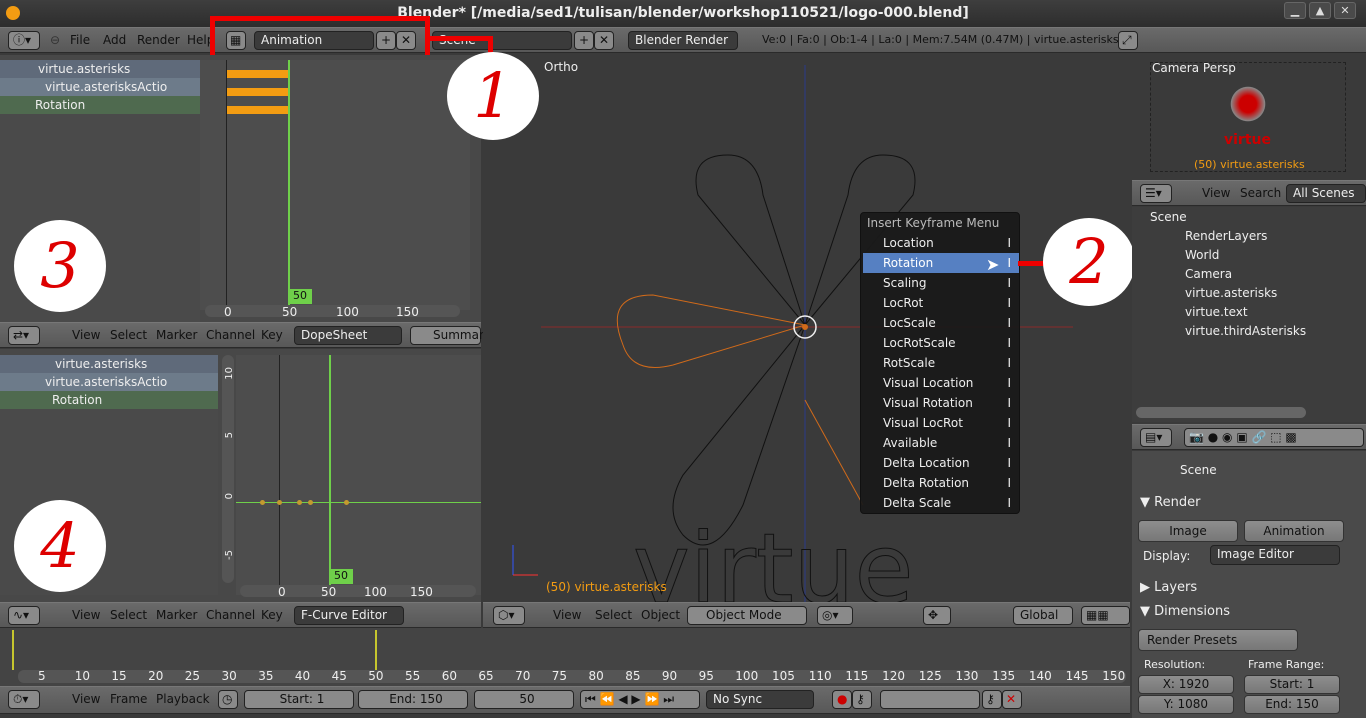 The width and height of the screenshot is (1366, 718). Describe the element at coordinates (992, 699) in the screenshot. I see `insert-key-icon: ⚷` at that location.